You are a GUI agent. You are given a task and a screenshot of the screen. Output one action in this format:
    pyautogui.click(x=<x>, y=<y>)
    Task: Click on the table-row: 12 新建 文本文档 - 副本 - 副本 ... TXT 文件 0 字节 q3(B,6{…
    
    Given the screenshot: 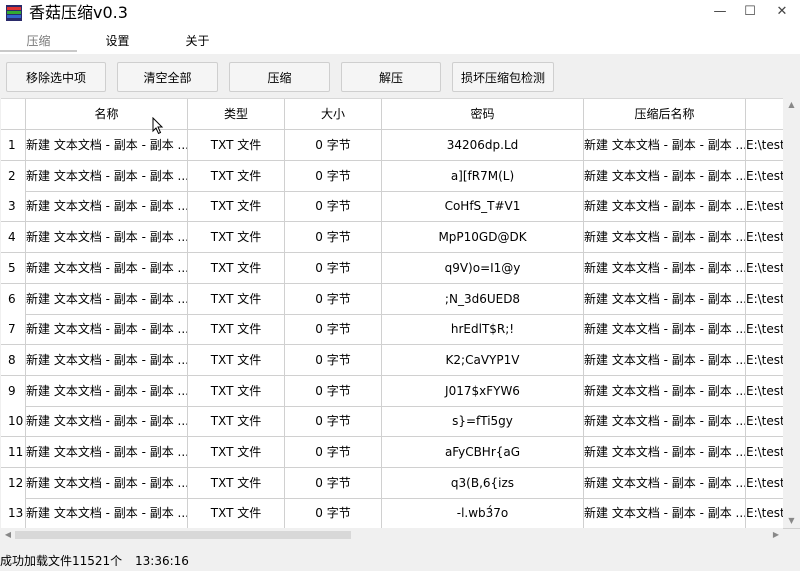 What is the action you would take?
    pyautogui.click(x=400, y=483)
    